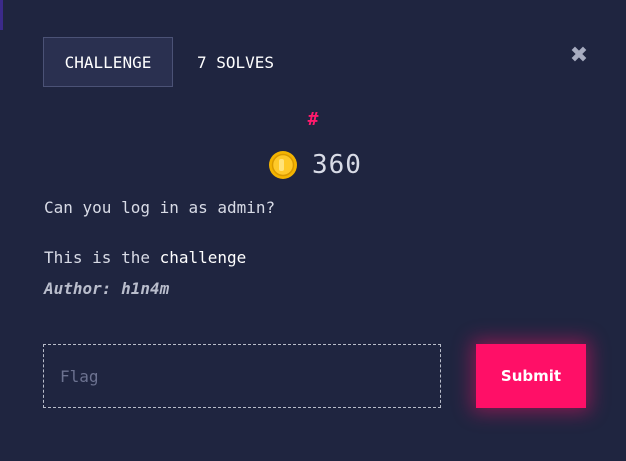 Image resolution: width=626 pixels, height=461 pixels. I want to click on points-value: 360, so click(337, 165).